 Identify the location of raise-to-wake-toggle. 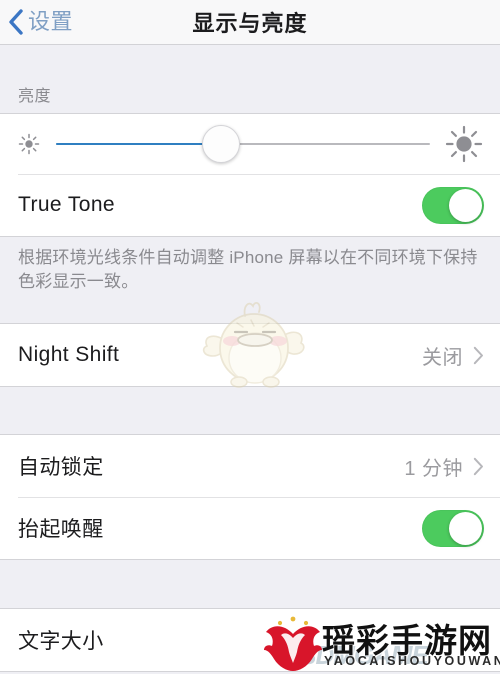
(453, 528).